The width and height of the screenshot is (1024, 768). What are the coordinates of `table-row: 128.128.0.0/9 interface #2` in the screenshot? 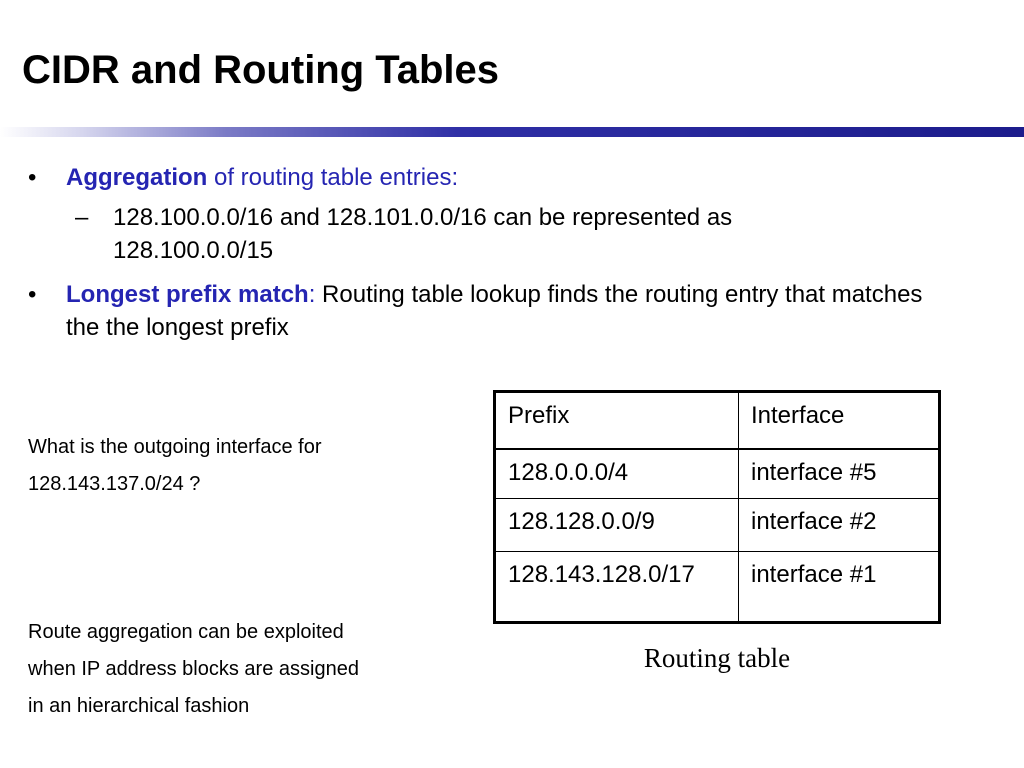 It's located at (717, 525).